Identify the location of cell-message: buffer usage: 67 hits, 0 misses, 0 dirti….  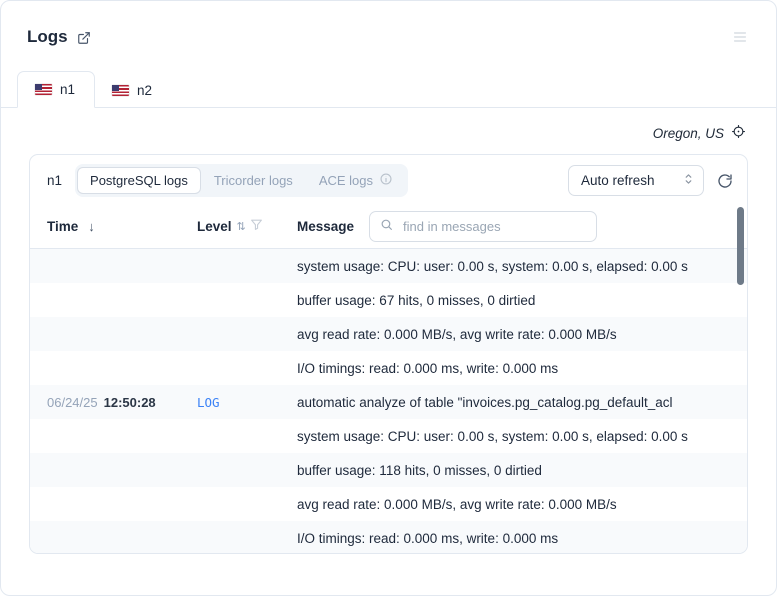
(416, 300).